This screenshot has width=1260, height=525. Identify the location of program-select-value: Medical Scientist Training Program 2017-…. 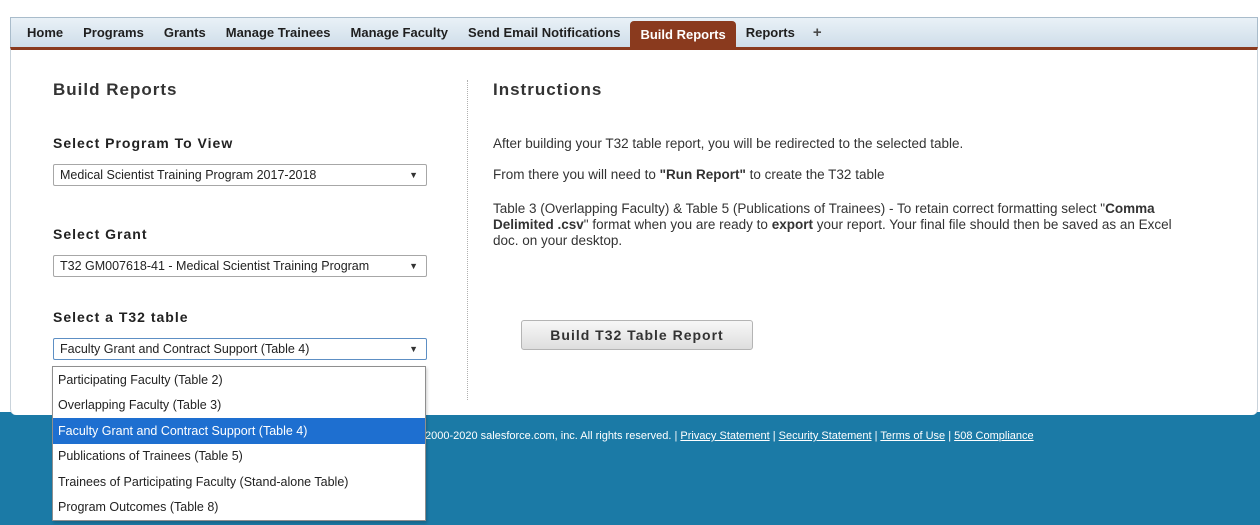
(188, 175).